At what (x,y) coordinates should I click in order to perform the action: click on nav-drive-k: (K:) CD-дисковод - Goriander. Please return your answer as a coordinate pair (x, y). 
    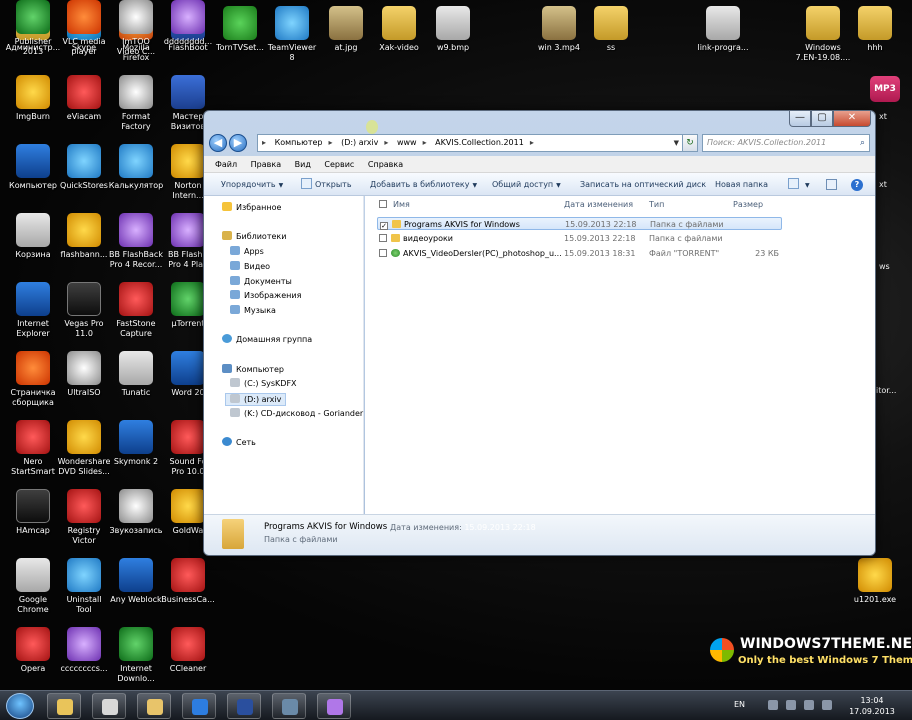
    Looking at the image, I should click on (296, 413).